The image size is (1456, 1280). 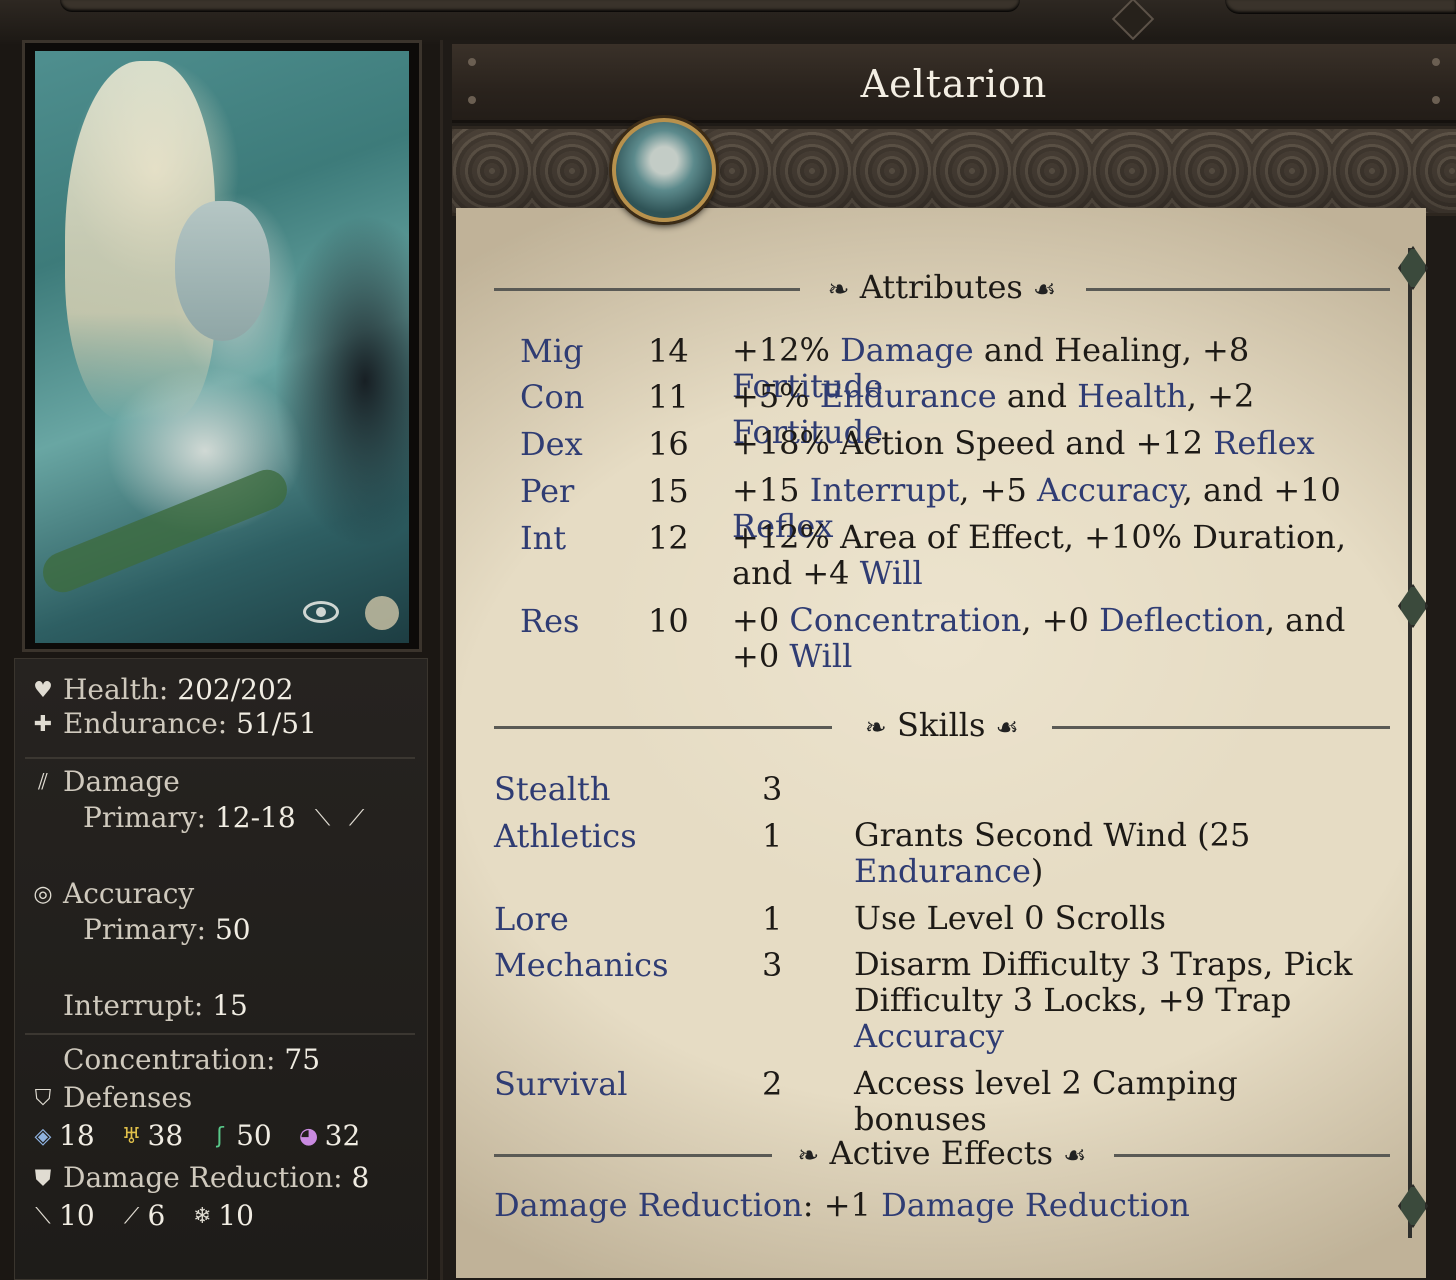 What do you see at coordinates (235, 689) in the screenshot?
I see `health-value: 202/202` at bounding box center [235, 689].